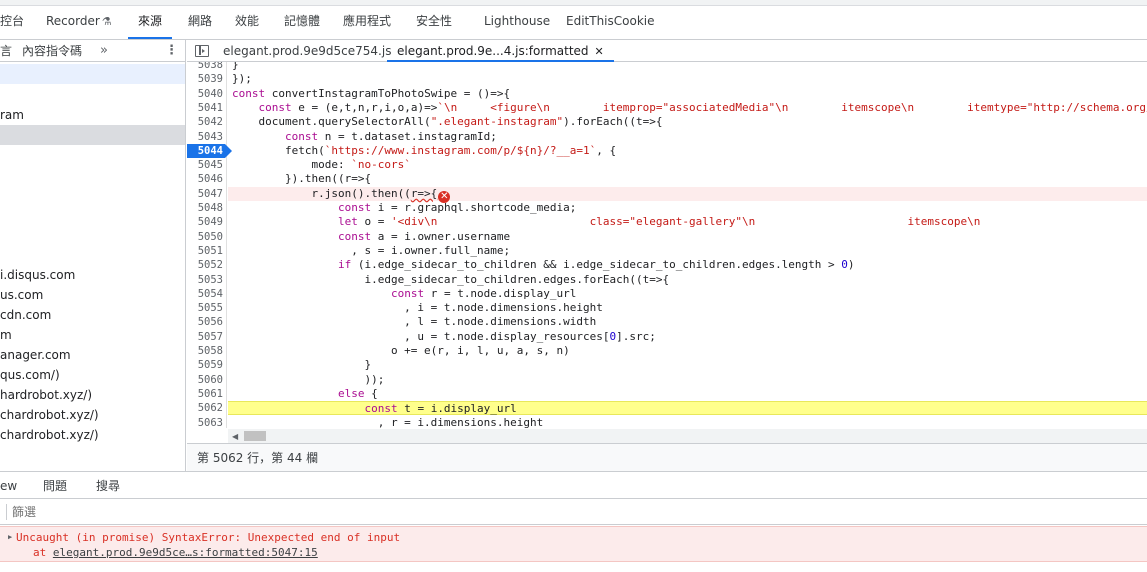  Describe the element at coordinates (206, 137) in the screenshot. I see `line-number: 5043` at that location.